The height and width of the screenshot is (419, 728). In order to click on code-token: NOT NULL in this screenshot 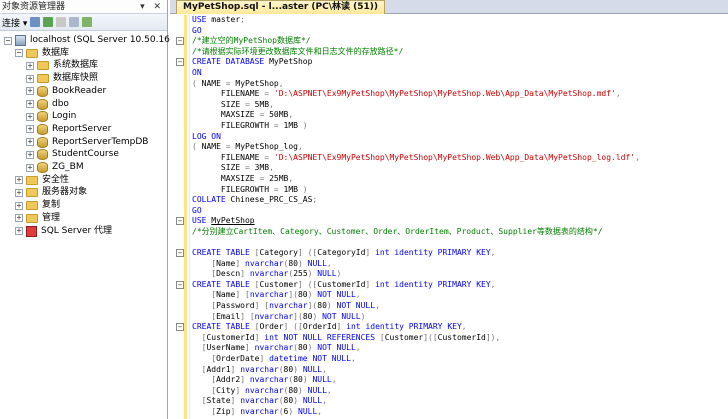, I will do `click(336, 348)`.